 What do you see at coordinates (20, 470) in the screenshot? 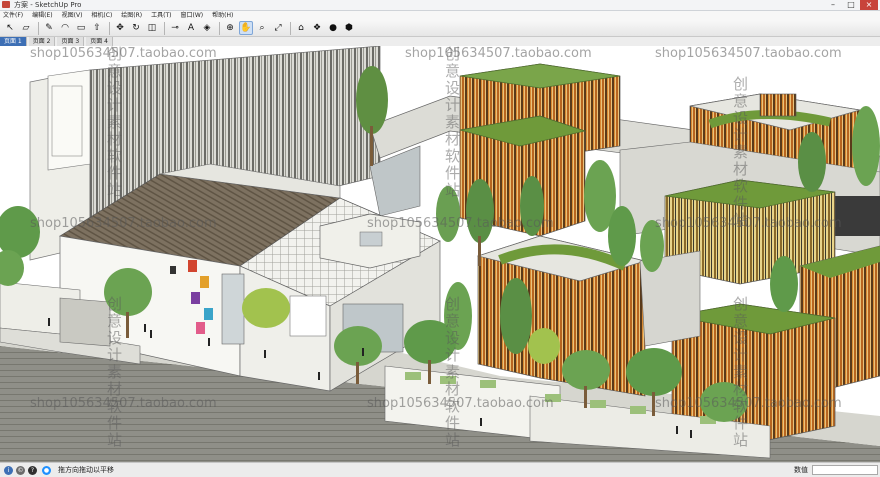
I see `credits-icon: ©` at bounding box center [20, 470].